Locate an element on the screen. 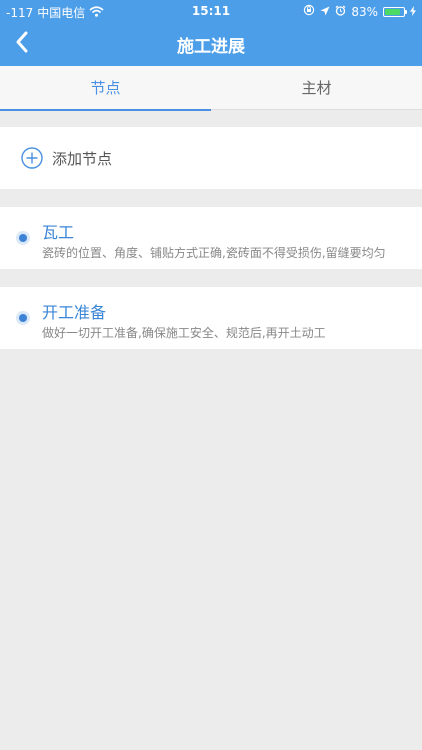 The height and width of the screenshot is (750, 422). tab-materials-label: 主材 is located at coordinates (316, 88).